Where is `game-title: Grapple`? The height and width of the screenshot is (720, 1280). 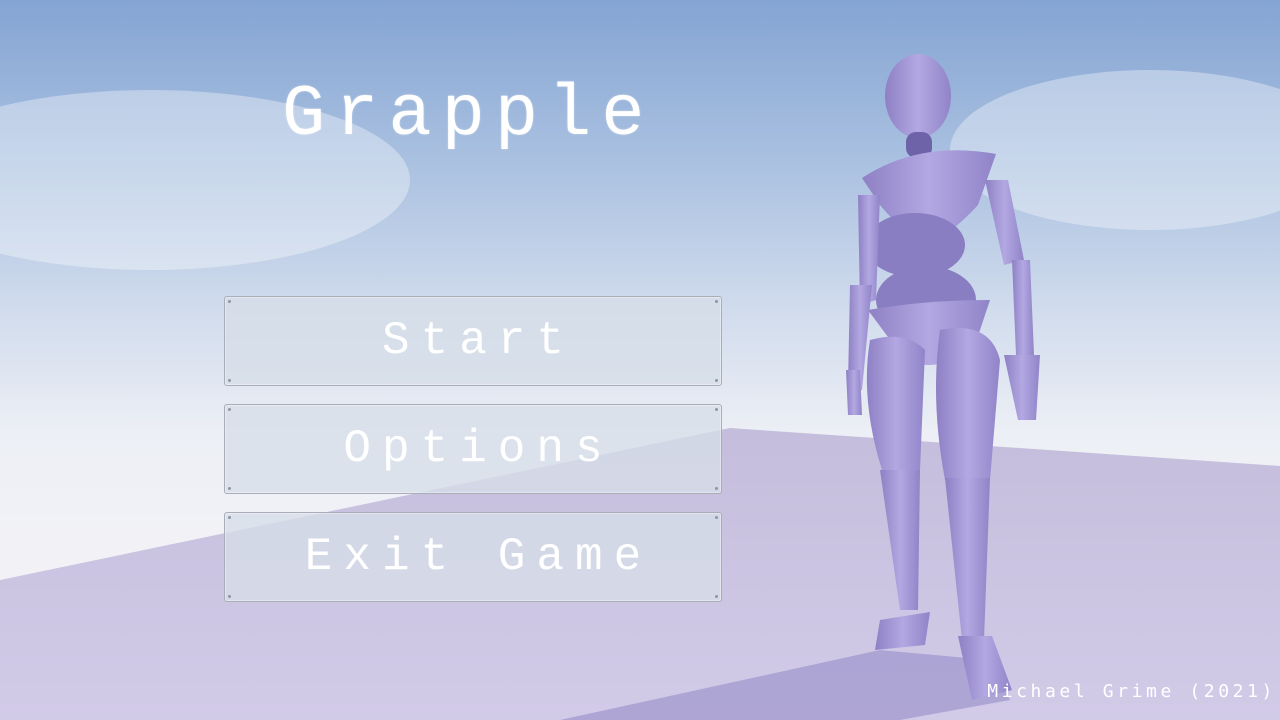 game-title: Grapple is located at coordinates (468, 115).